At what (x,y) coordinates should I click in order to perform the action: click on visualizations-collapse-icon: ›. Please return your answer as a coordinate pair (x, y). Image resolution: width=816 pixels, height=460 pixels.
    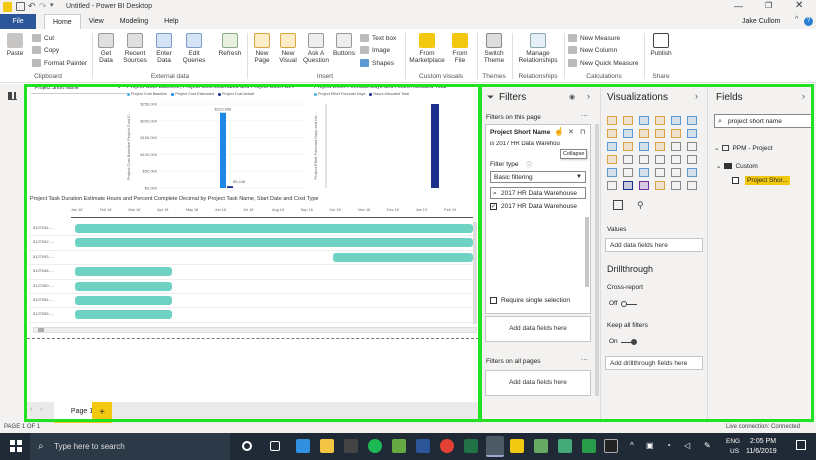
    Looking at the image, I should click on (696, 96).